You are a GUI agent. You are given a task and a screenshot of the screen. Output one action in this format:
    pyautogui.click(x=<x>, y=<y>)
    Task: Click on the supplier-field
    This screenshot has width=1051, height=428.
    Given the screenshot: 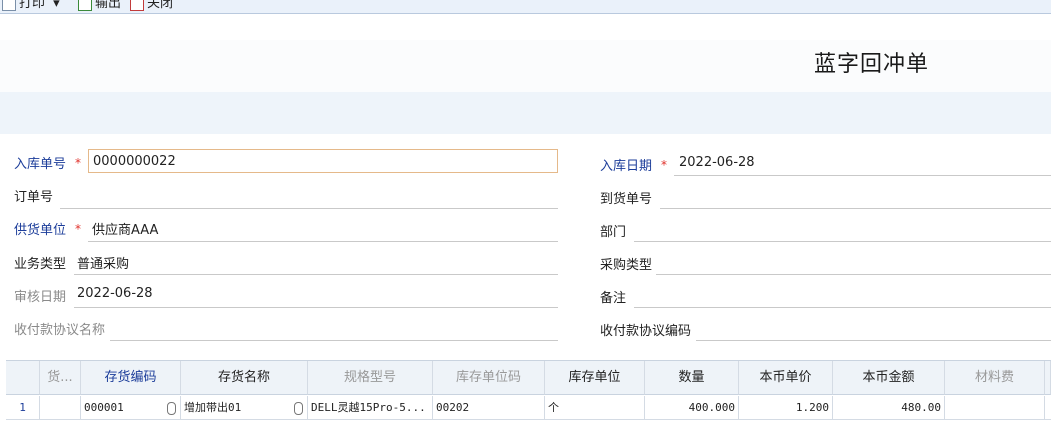 What is the action you would take?
    pyautogui.click(x=323, y=241)
    